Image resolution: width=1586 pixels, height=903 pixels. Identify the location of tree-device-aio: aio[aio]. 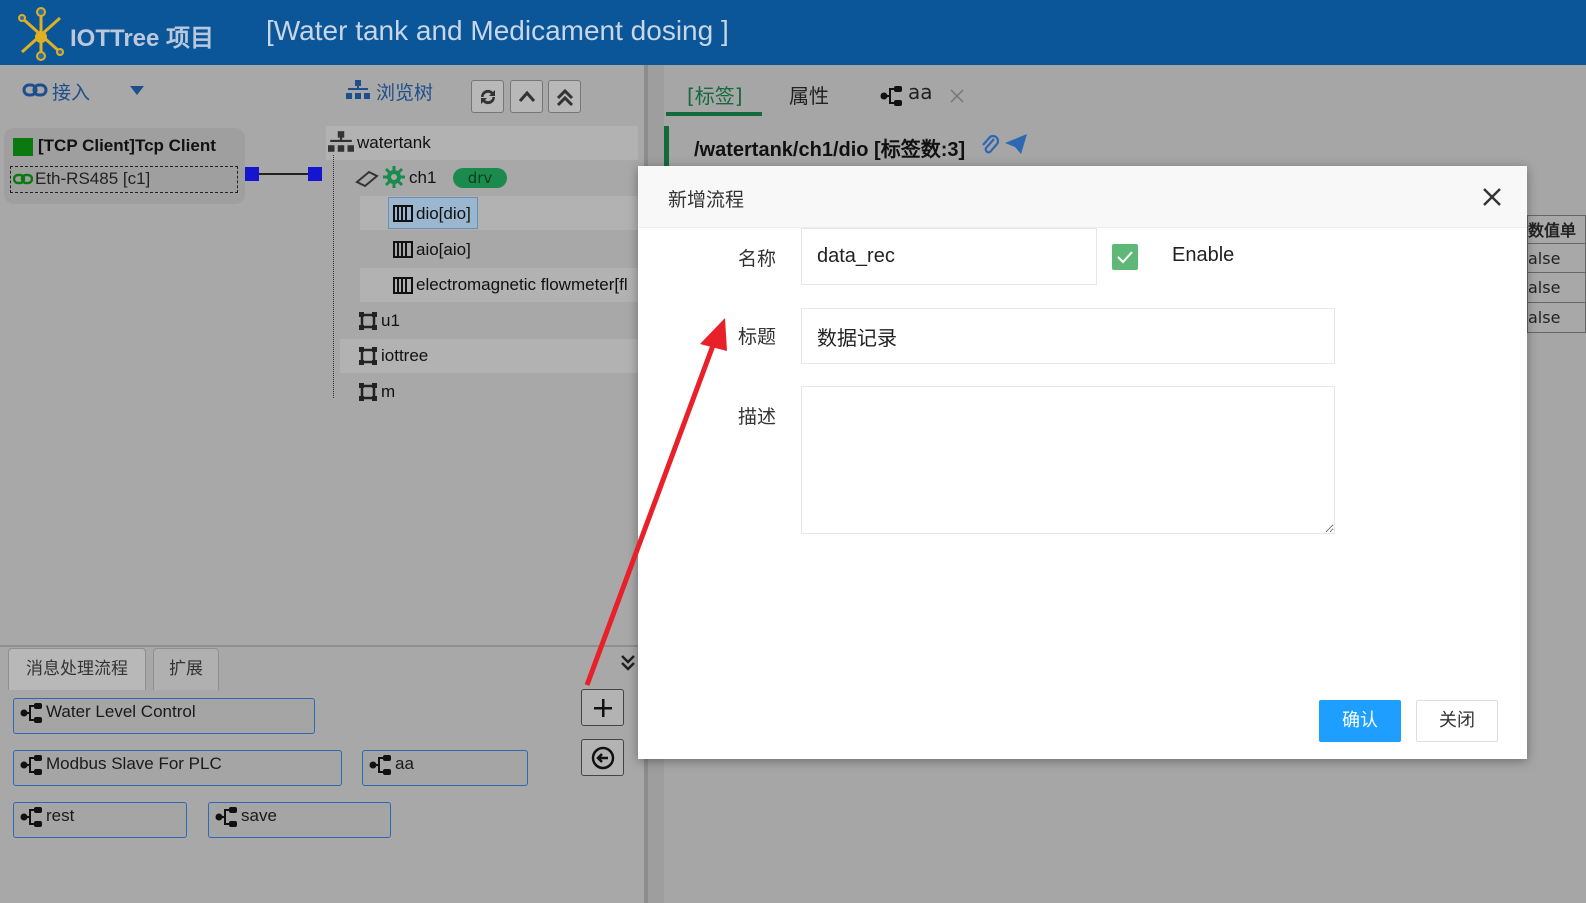
(443, 250).